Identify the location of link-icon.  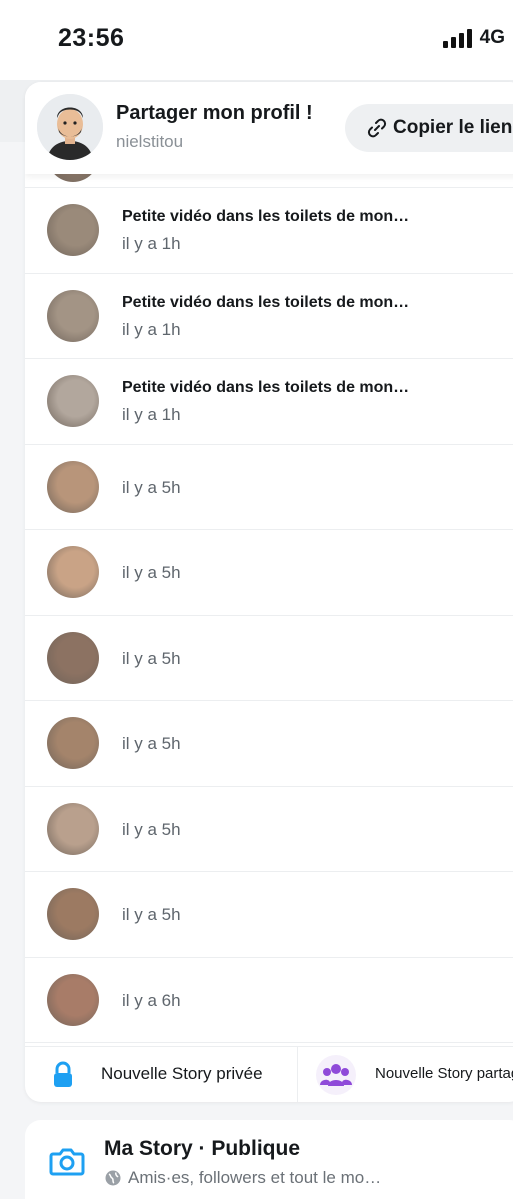
(377, 128).